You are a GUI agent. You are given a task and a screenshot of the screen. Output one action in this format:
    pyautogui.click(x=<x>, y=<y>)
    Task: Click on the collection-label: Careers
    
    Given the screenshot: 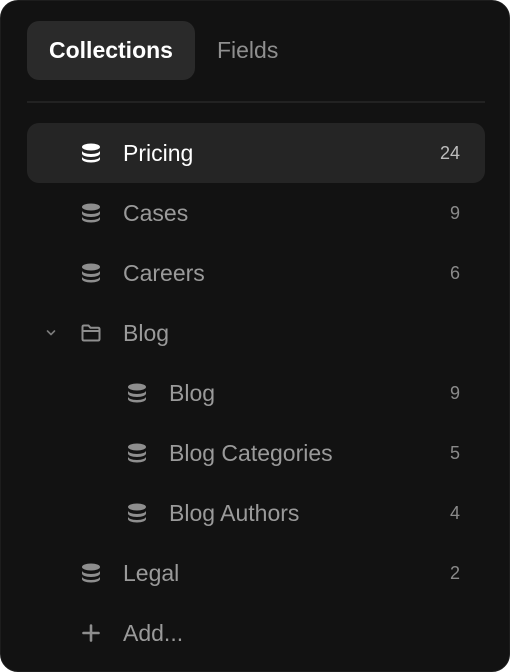 What is the action you would take?
    pyautogui.click(x=164, y=272)
    